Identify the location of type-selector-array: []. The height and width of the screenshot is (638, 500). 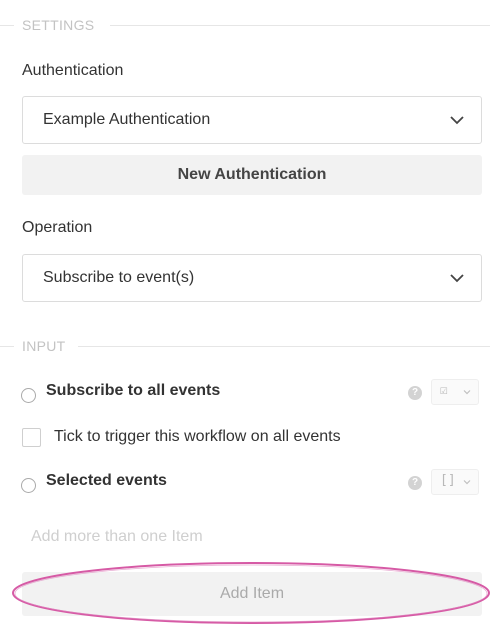
(455, 482).